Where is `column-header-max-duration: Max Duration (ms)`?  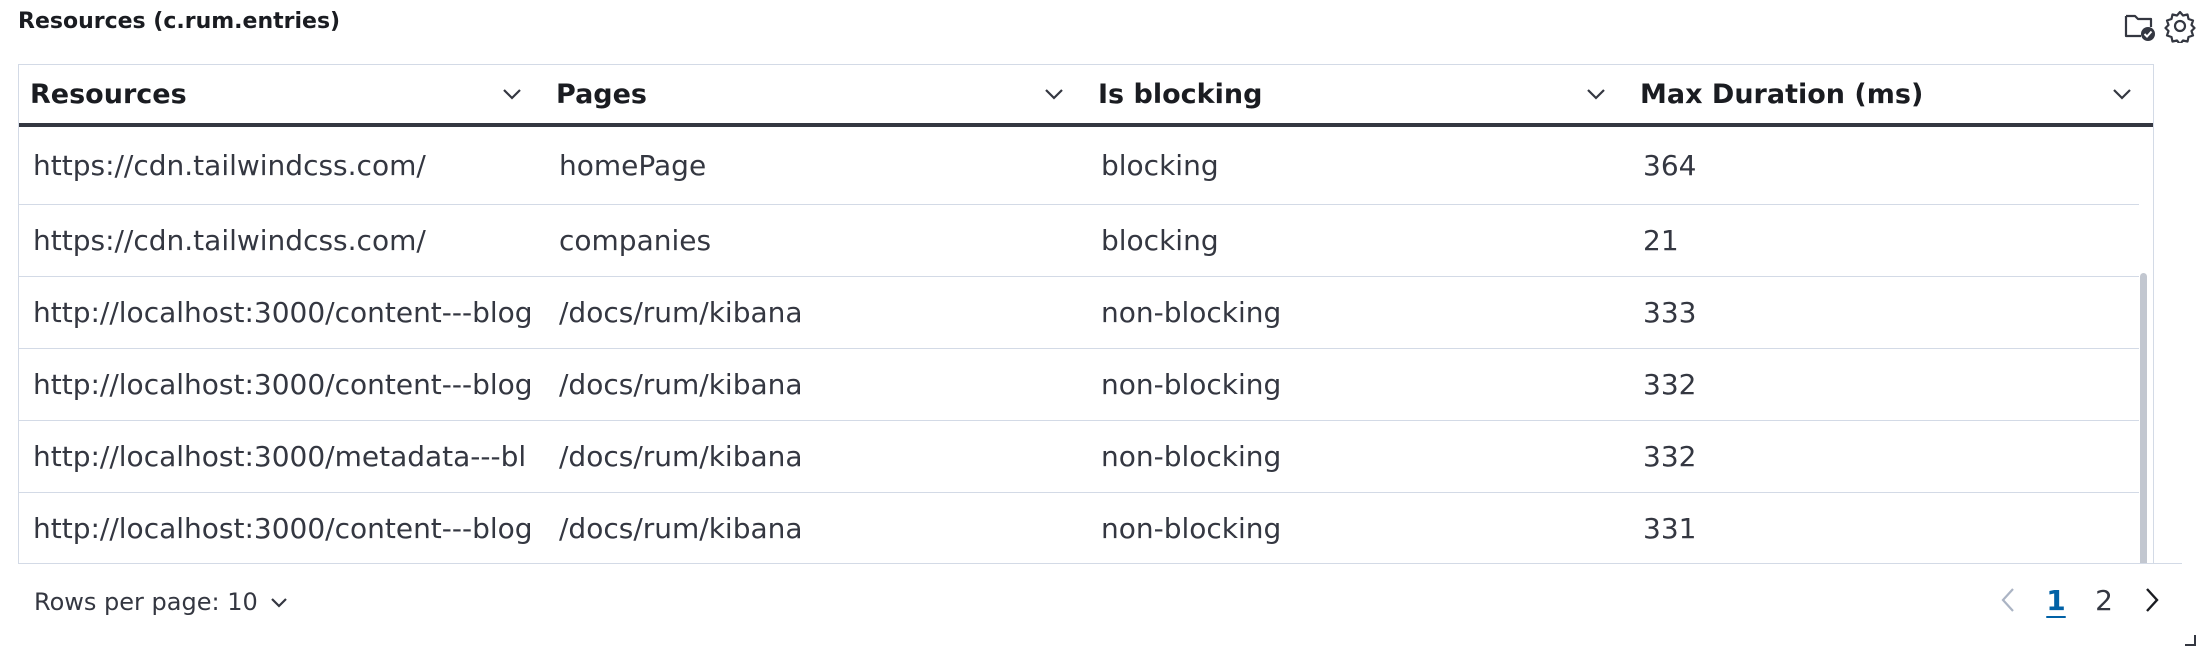 column-header-max-duration: Max Duration (ms) is located at coordinates (1891, 94).